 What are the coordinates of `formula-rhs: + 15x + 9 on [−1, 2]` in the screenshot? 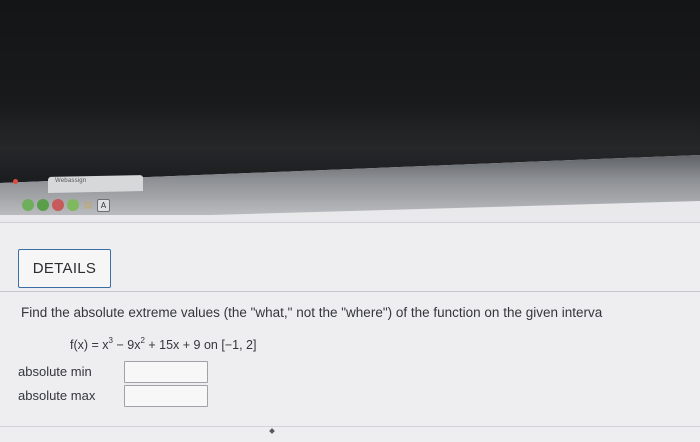 It's located at (200, 345).